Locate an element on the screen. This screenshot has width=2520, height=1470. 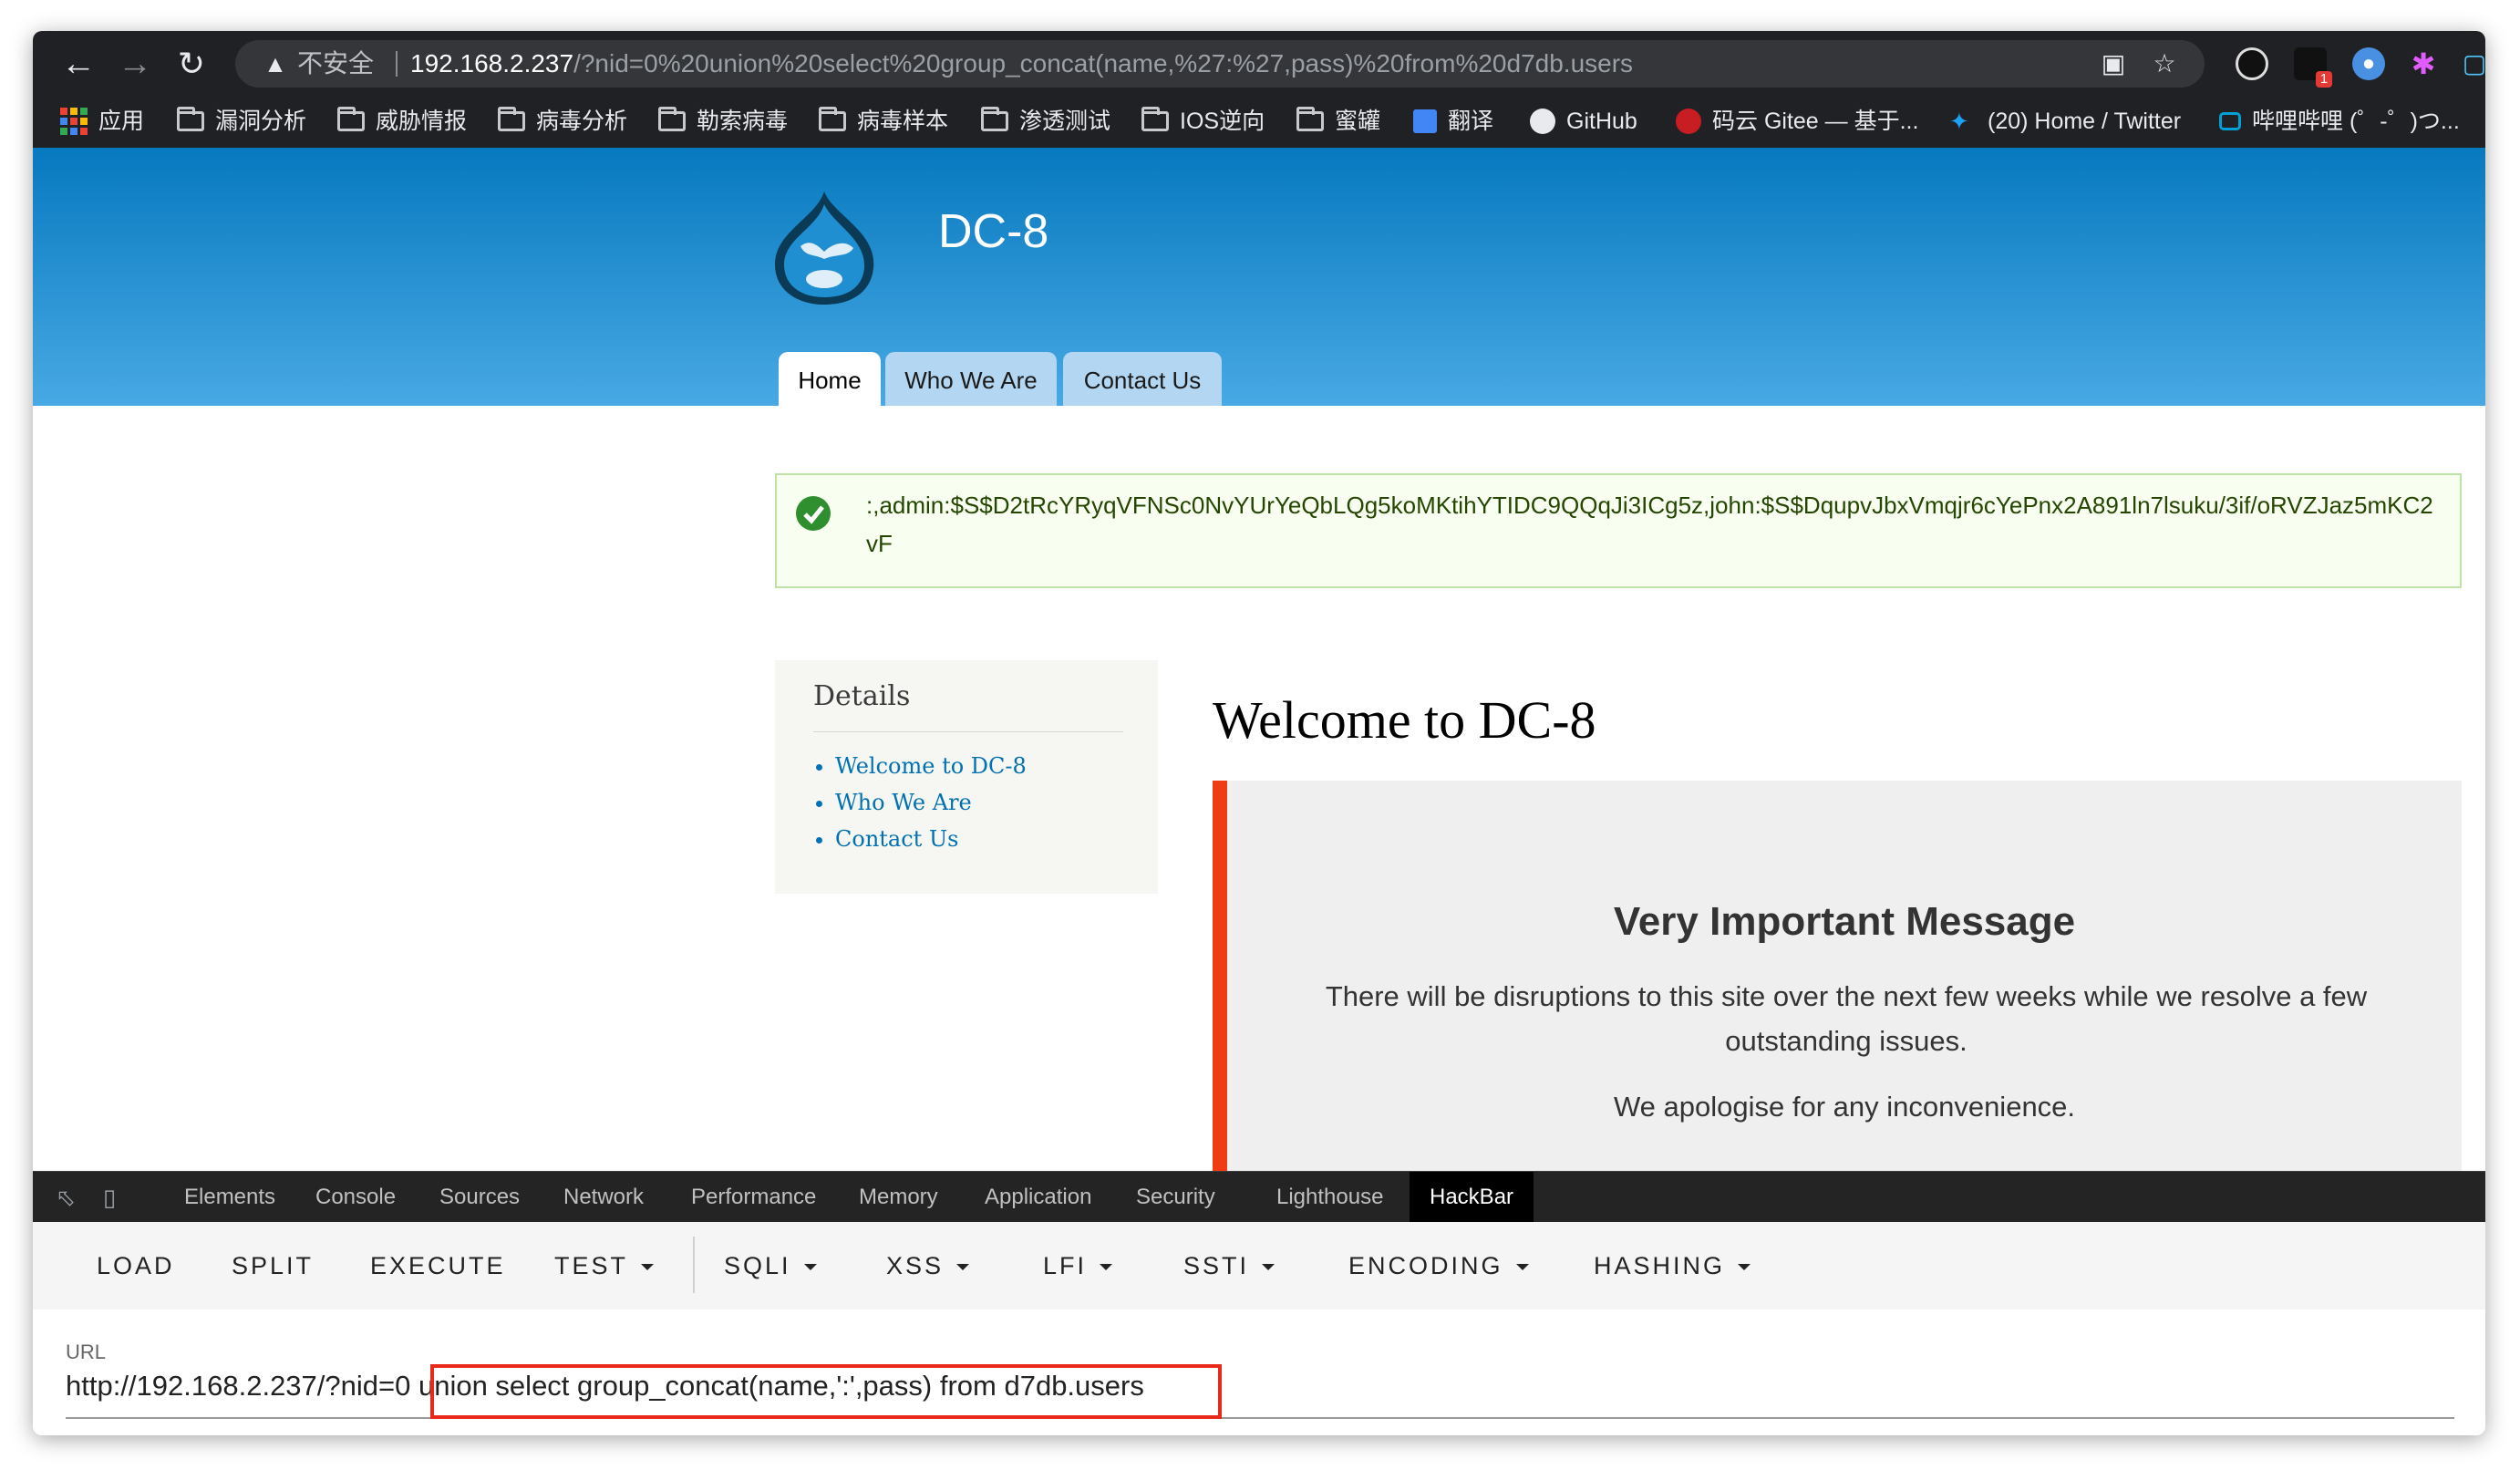
translate-page-icon: ▣ is located at coordinates (2113, 63).